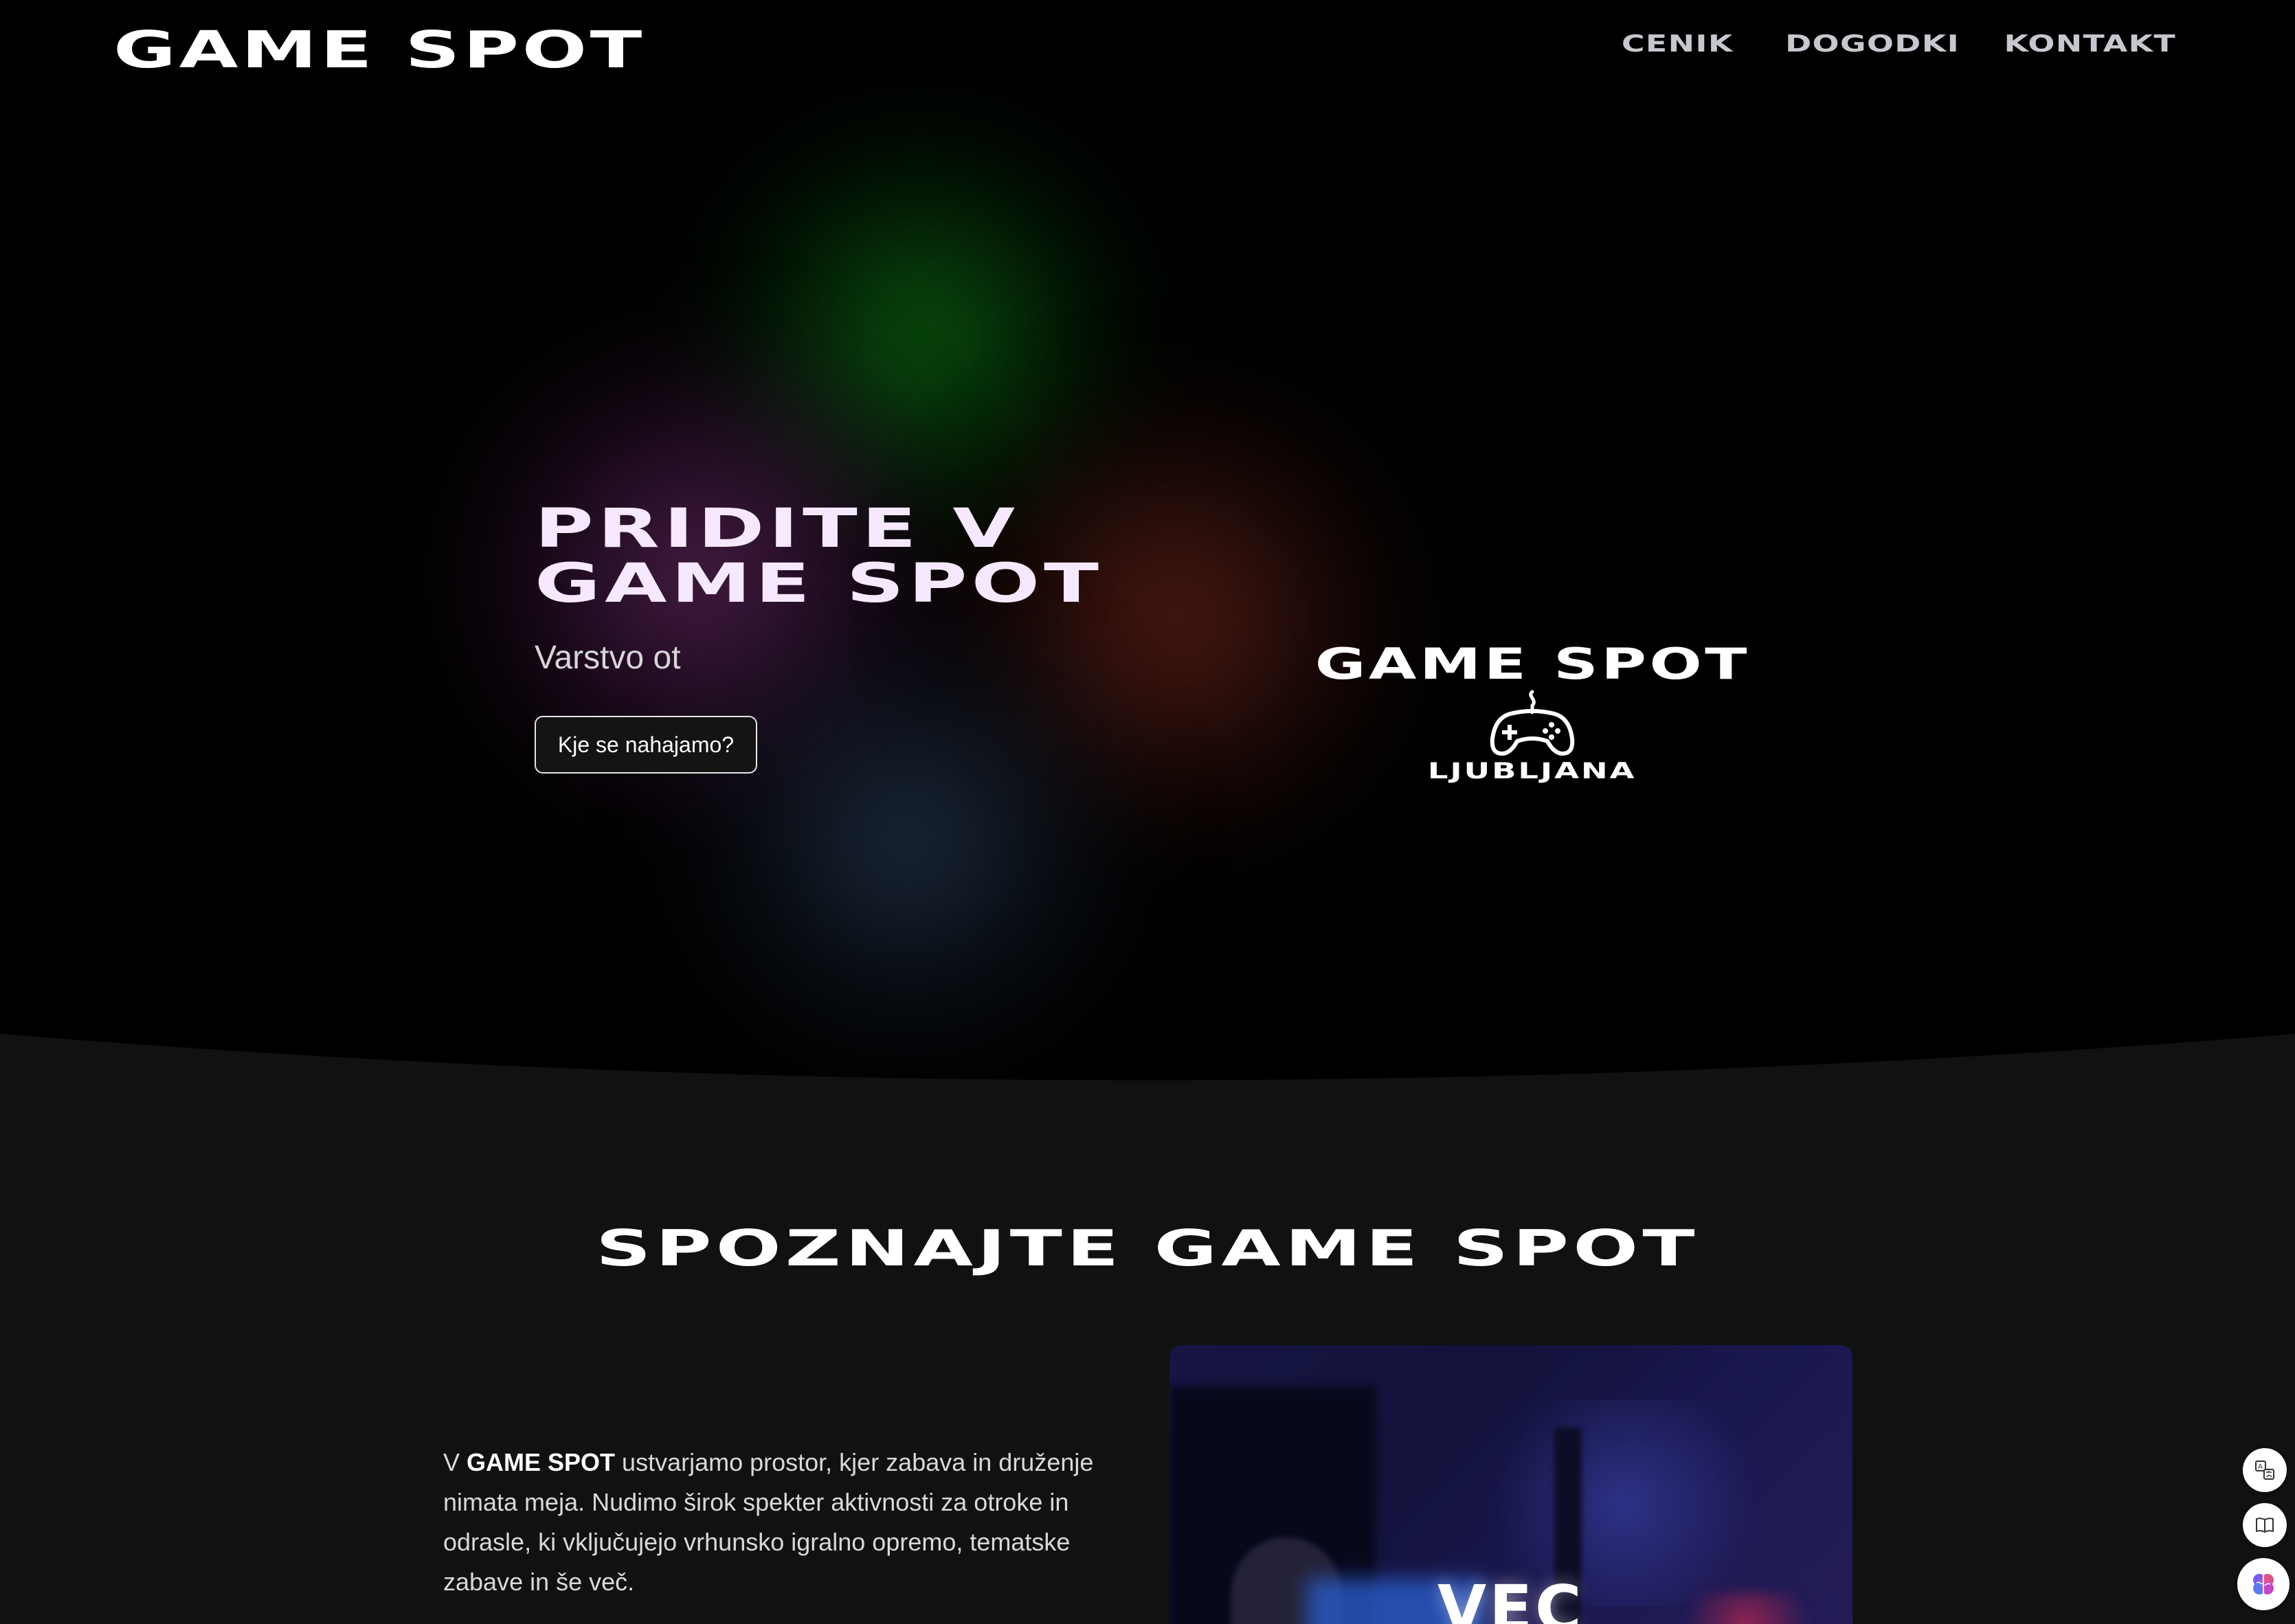  What do you see at coordinates (2265, 1470) in the screenshot?
I see `translate-icon: A` at bounding box center [2265, 1470].